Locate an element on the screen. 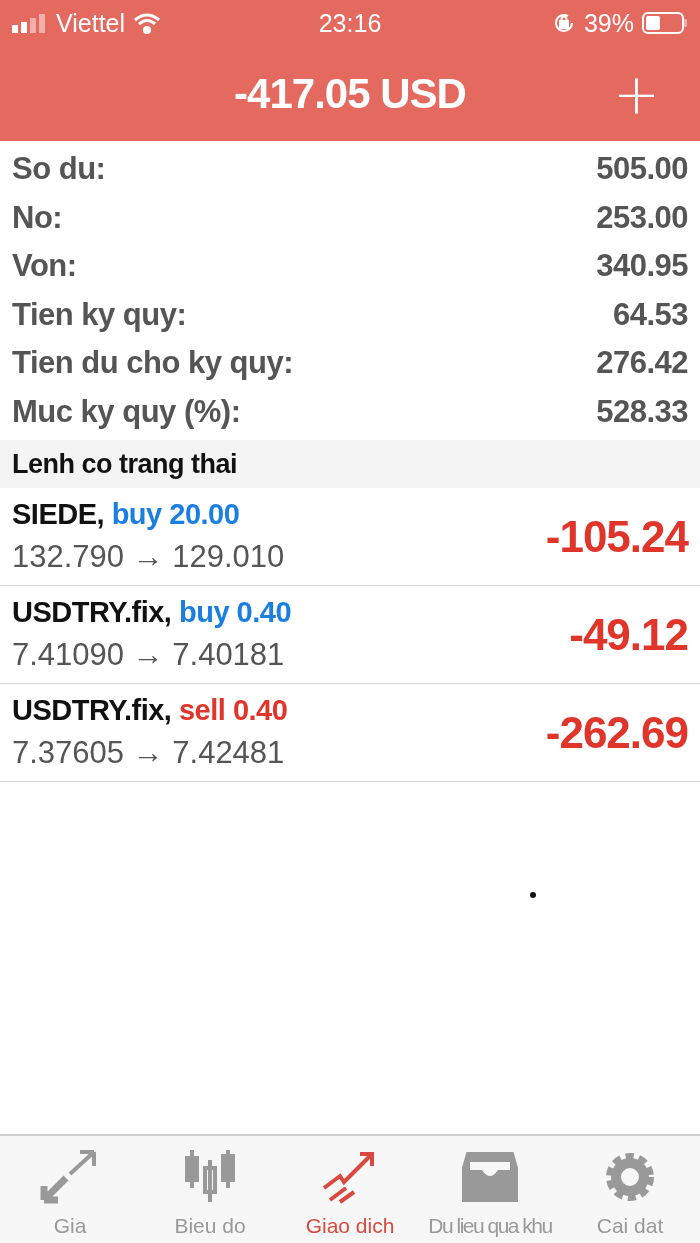  summary-label: No: is located at coordinates (37, 217).